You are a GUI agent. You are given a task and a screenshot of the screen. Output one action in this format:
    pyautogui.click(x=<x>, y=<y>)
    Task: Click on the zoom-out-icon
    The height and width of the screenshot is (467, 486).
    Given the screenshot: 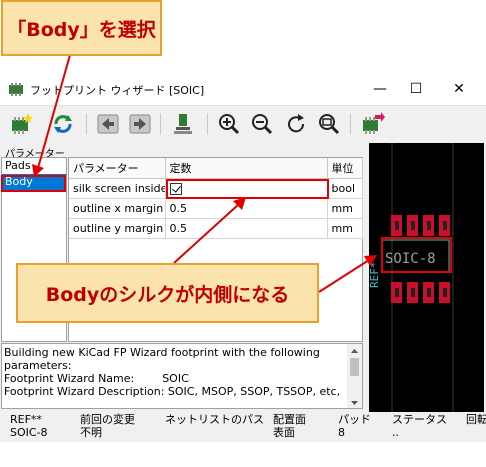 What is the action you would take?
    pyautogui.click(x=262, y=124)
    